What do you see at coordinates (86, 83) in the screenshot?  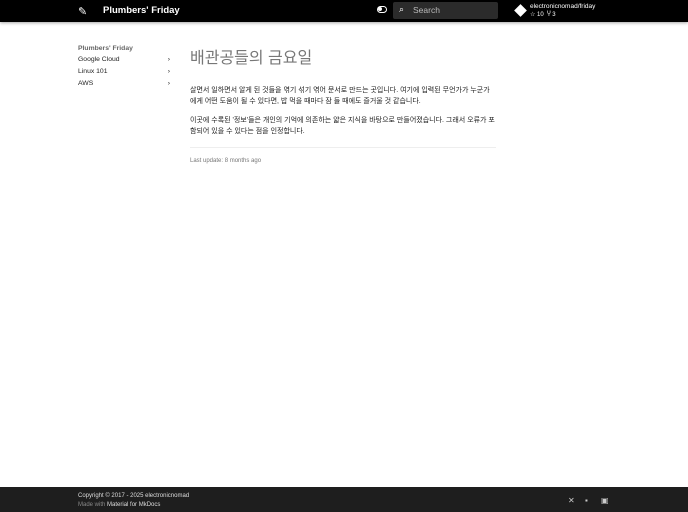 I see `nav-label: AWS` at bounding box center [86, 83].